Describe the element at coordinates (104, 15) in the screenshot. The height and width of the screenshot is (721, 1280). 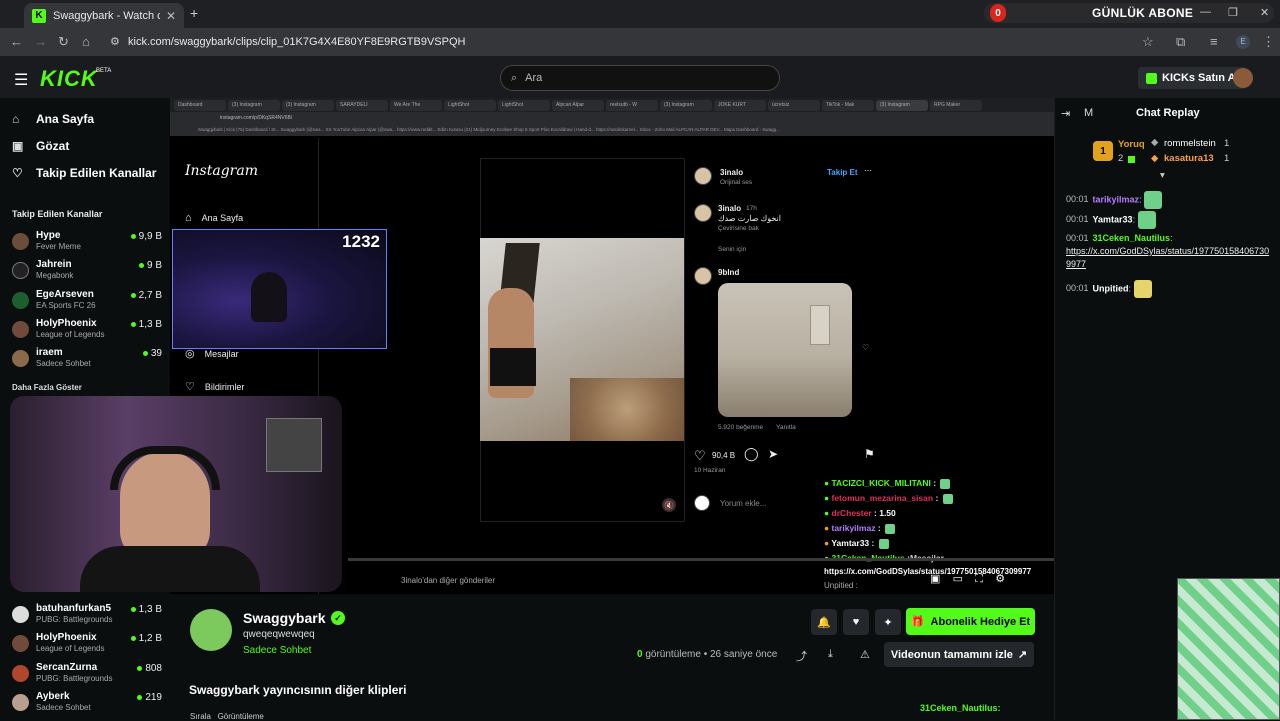
I see `browser-tab-active: K Swaggybark - Watch clips on Kick ✕` at that location.